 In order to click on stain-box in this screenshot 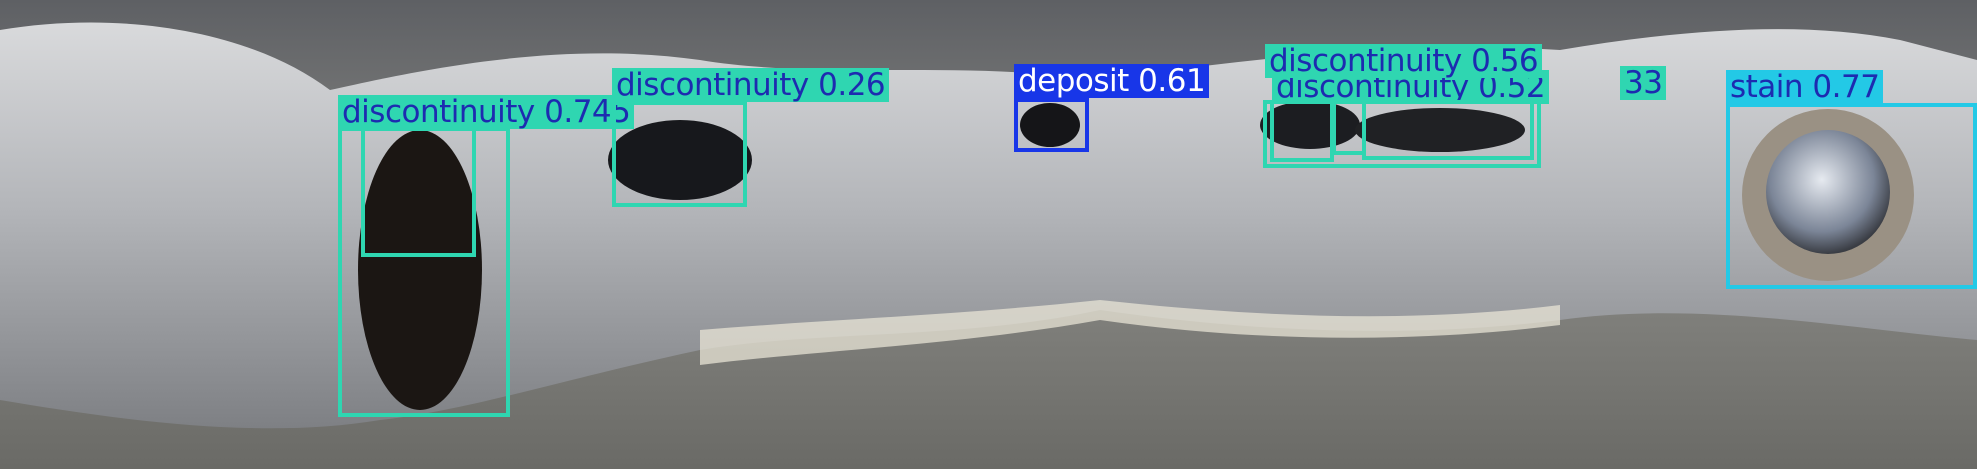, I will do `click(1851, 196)`.